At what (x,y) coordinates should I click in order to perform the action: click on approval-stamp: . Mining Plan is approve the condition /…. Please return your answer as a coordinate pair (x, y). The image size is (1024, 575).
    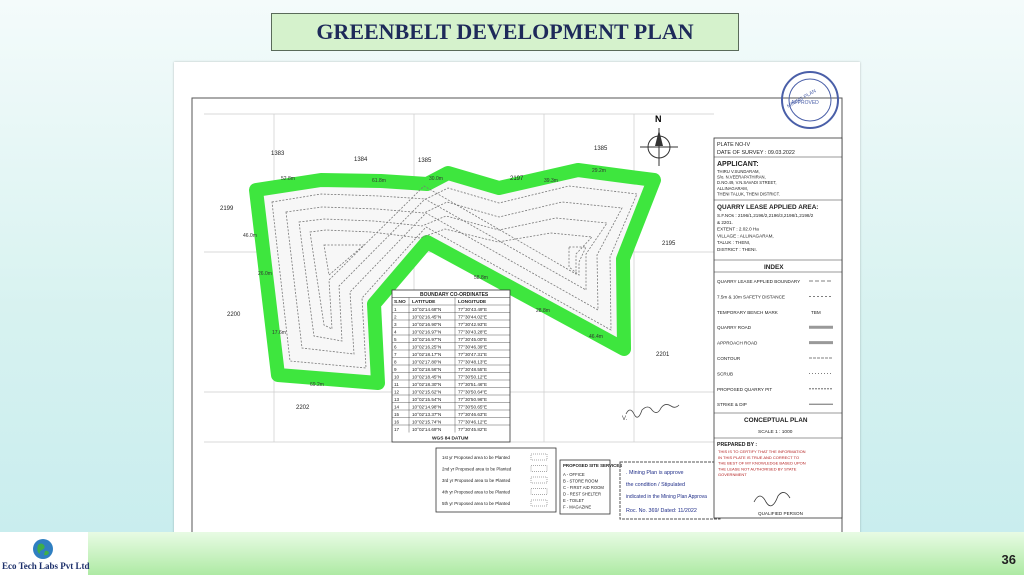
    Looking at the image, I should click on (670, 490).